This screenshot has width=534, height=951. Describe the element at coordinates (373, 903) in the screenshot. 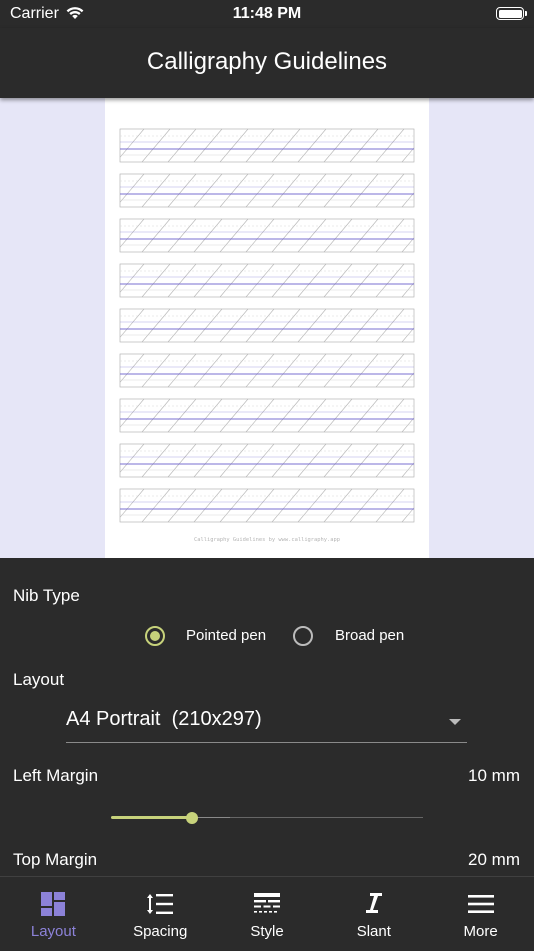

I see `slant-icon` at that location.